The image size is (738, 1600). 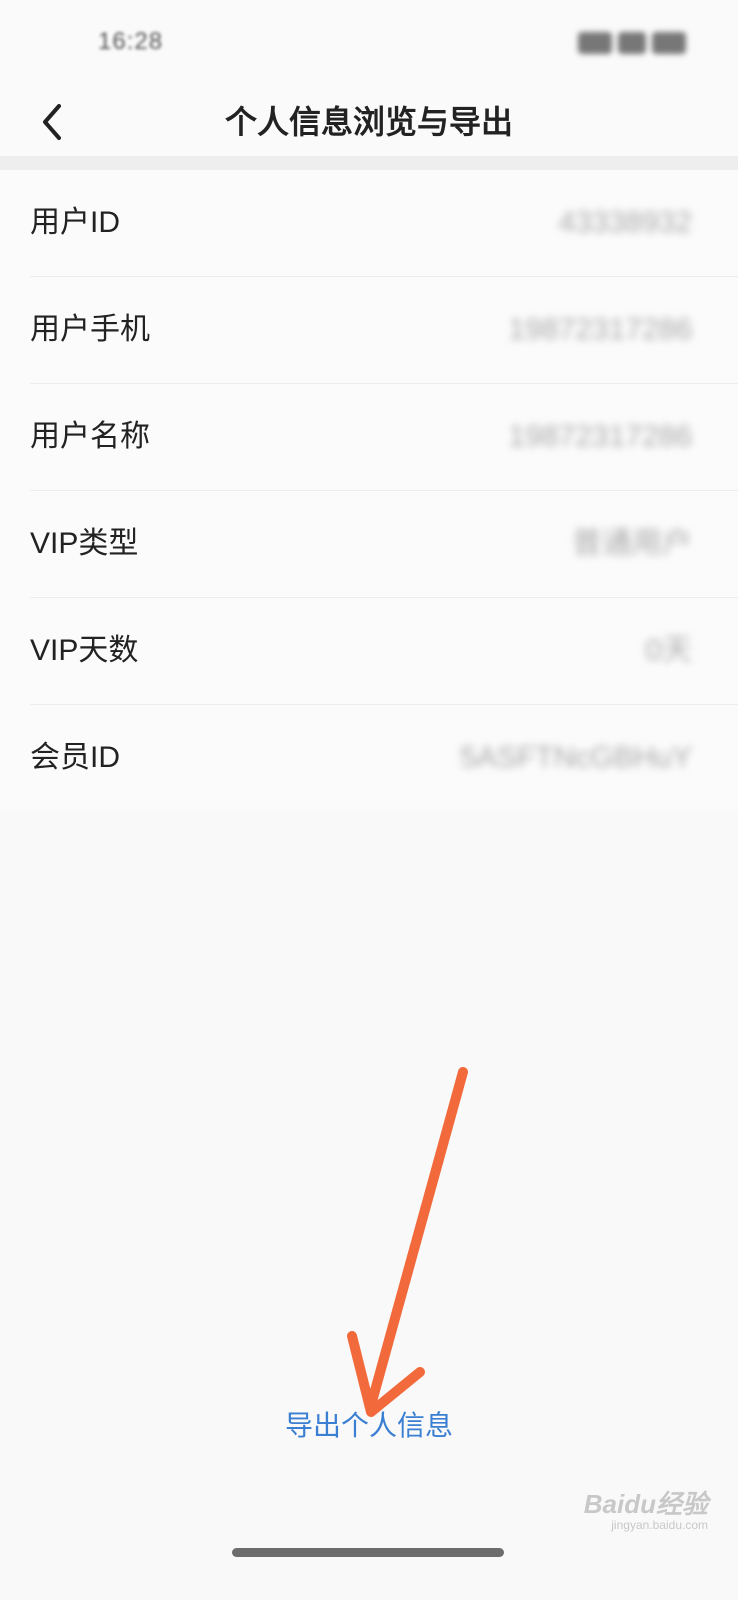 I want to click on info-value: 普通用户, so click(x=632, y=543).